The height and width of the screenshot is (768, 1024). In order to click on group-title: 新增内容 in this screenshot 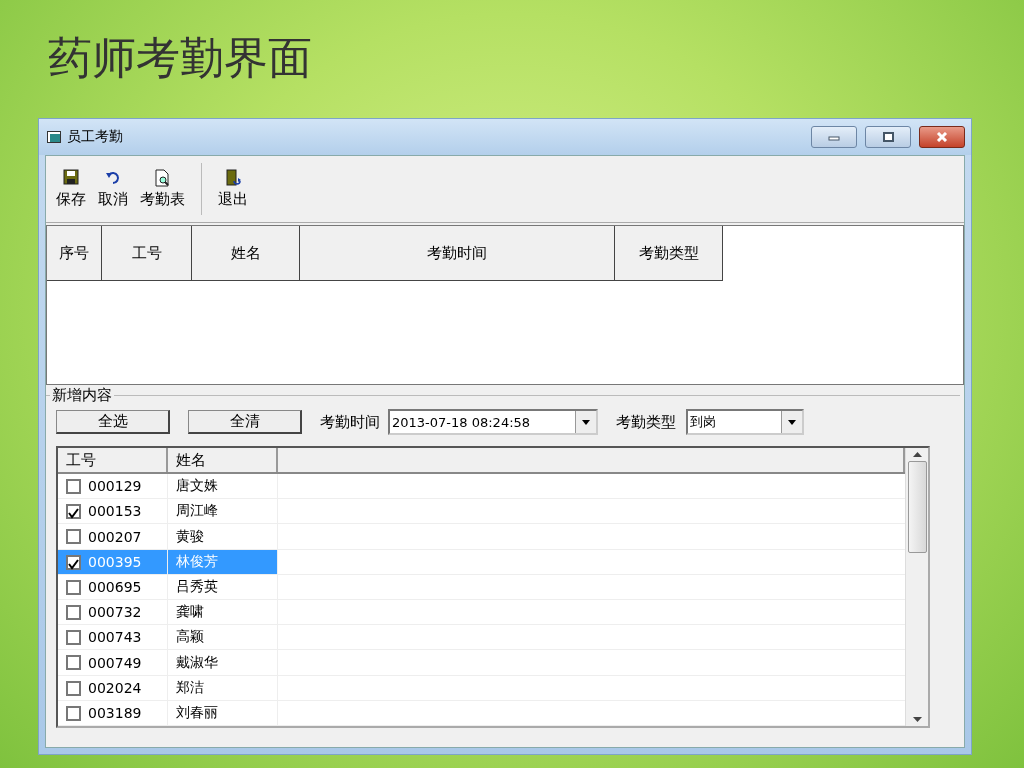, I will do `click(82, 395)`.